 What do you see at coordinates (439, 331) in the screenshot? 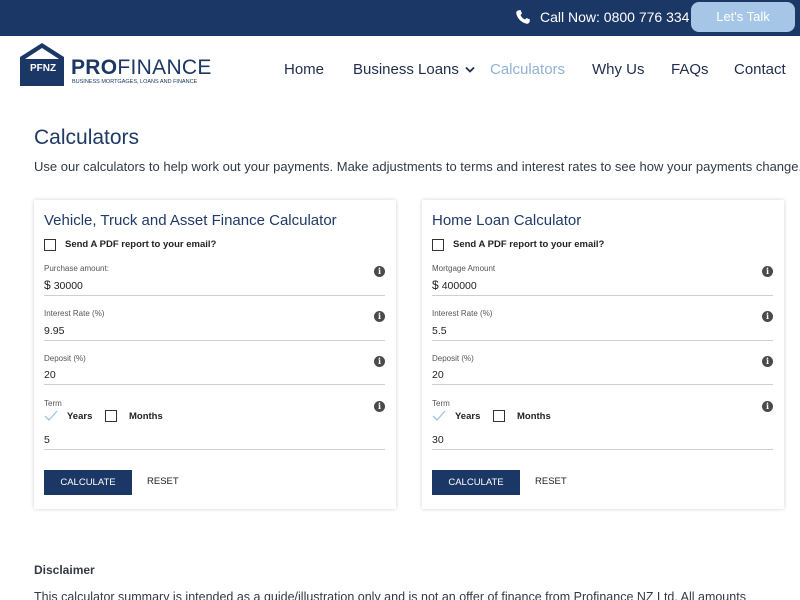
I see `interest-rate-input: 5.5` at bounding box center [439, 331].